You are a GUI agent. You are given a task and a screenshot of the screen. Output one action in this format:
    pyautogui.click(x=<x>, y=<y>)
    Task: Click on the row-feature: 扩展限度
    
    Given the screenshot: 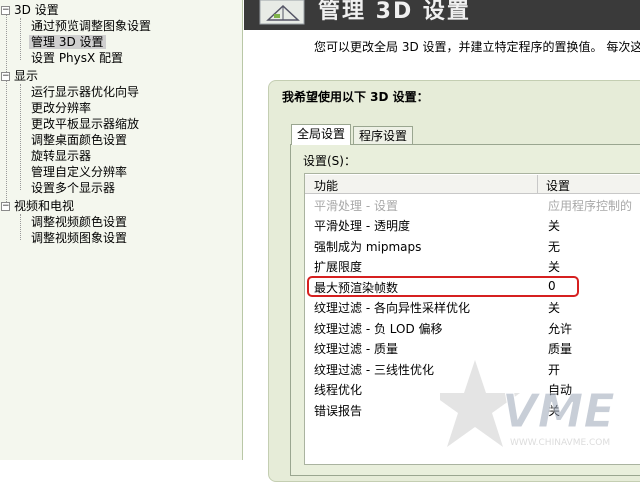 What is the action you would take?
    pyautogui.click(x=338, y=266)
    